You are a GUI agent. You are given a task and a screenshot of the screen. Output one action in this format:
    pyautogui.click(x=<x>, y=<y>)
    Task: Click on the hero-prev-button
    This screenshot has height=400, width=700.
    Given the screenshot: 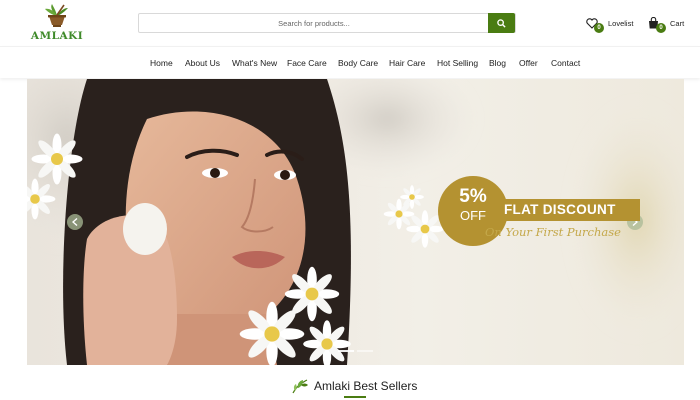 What is the action you would take?
    pyautogui.click(x=75, y=222)
    